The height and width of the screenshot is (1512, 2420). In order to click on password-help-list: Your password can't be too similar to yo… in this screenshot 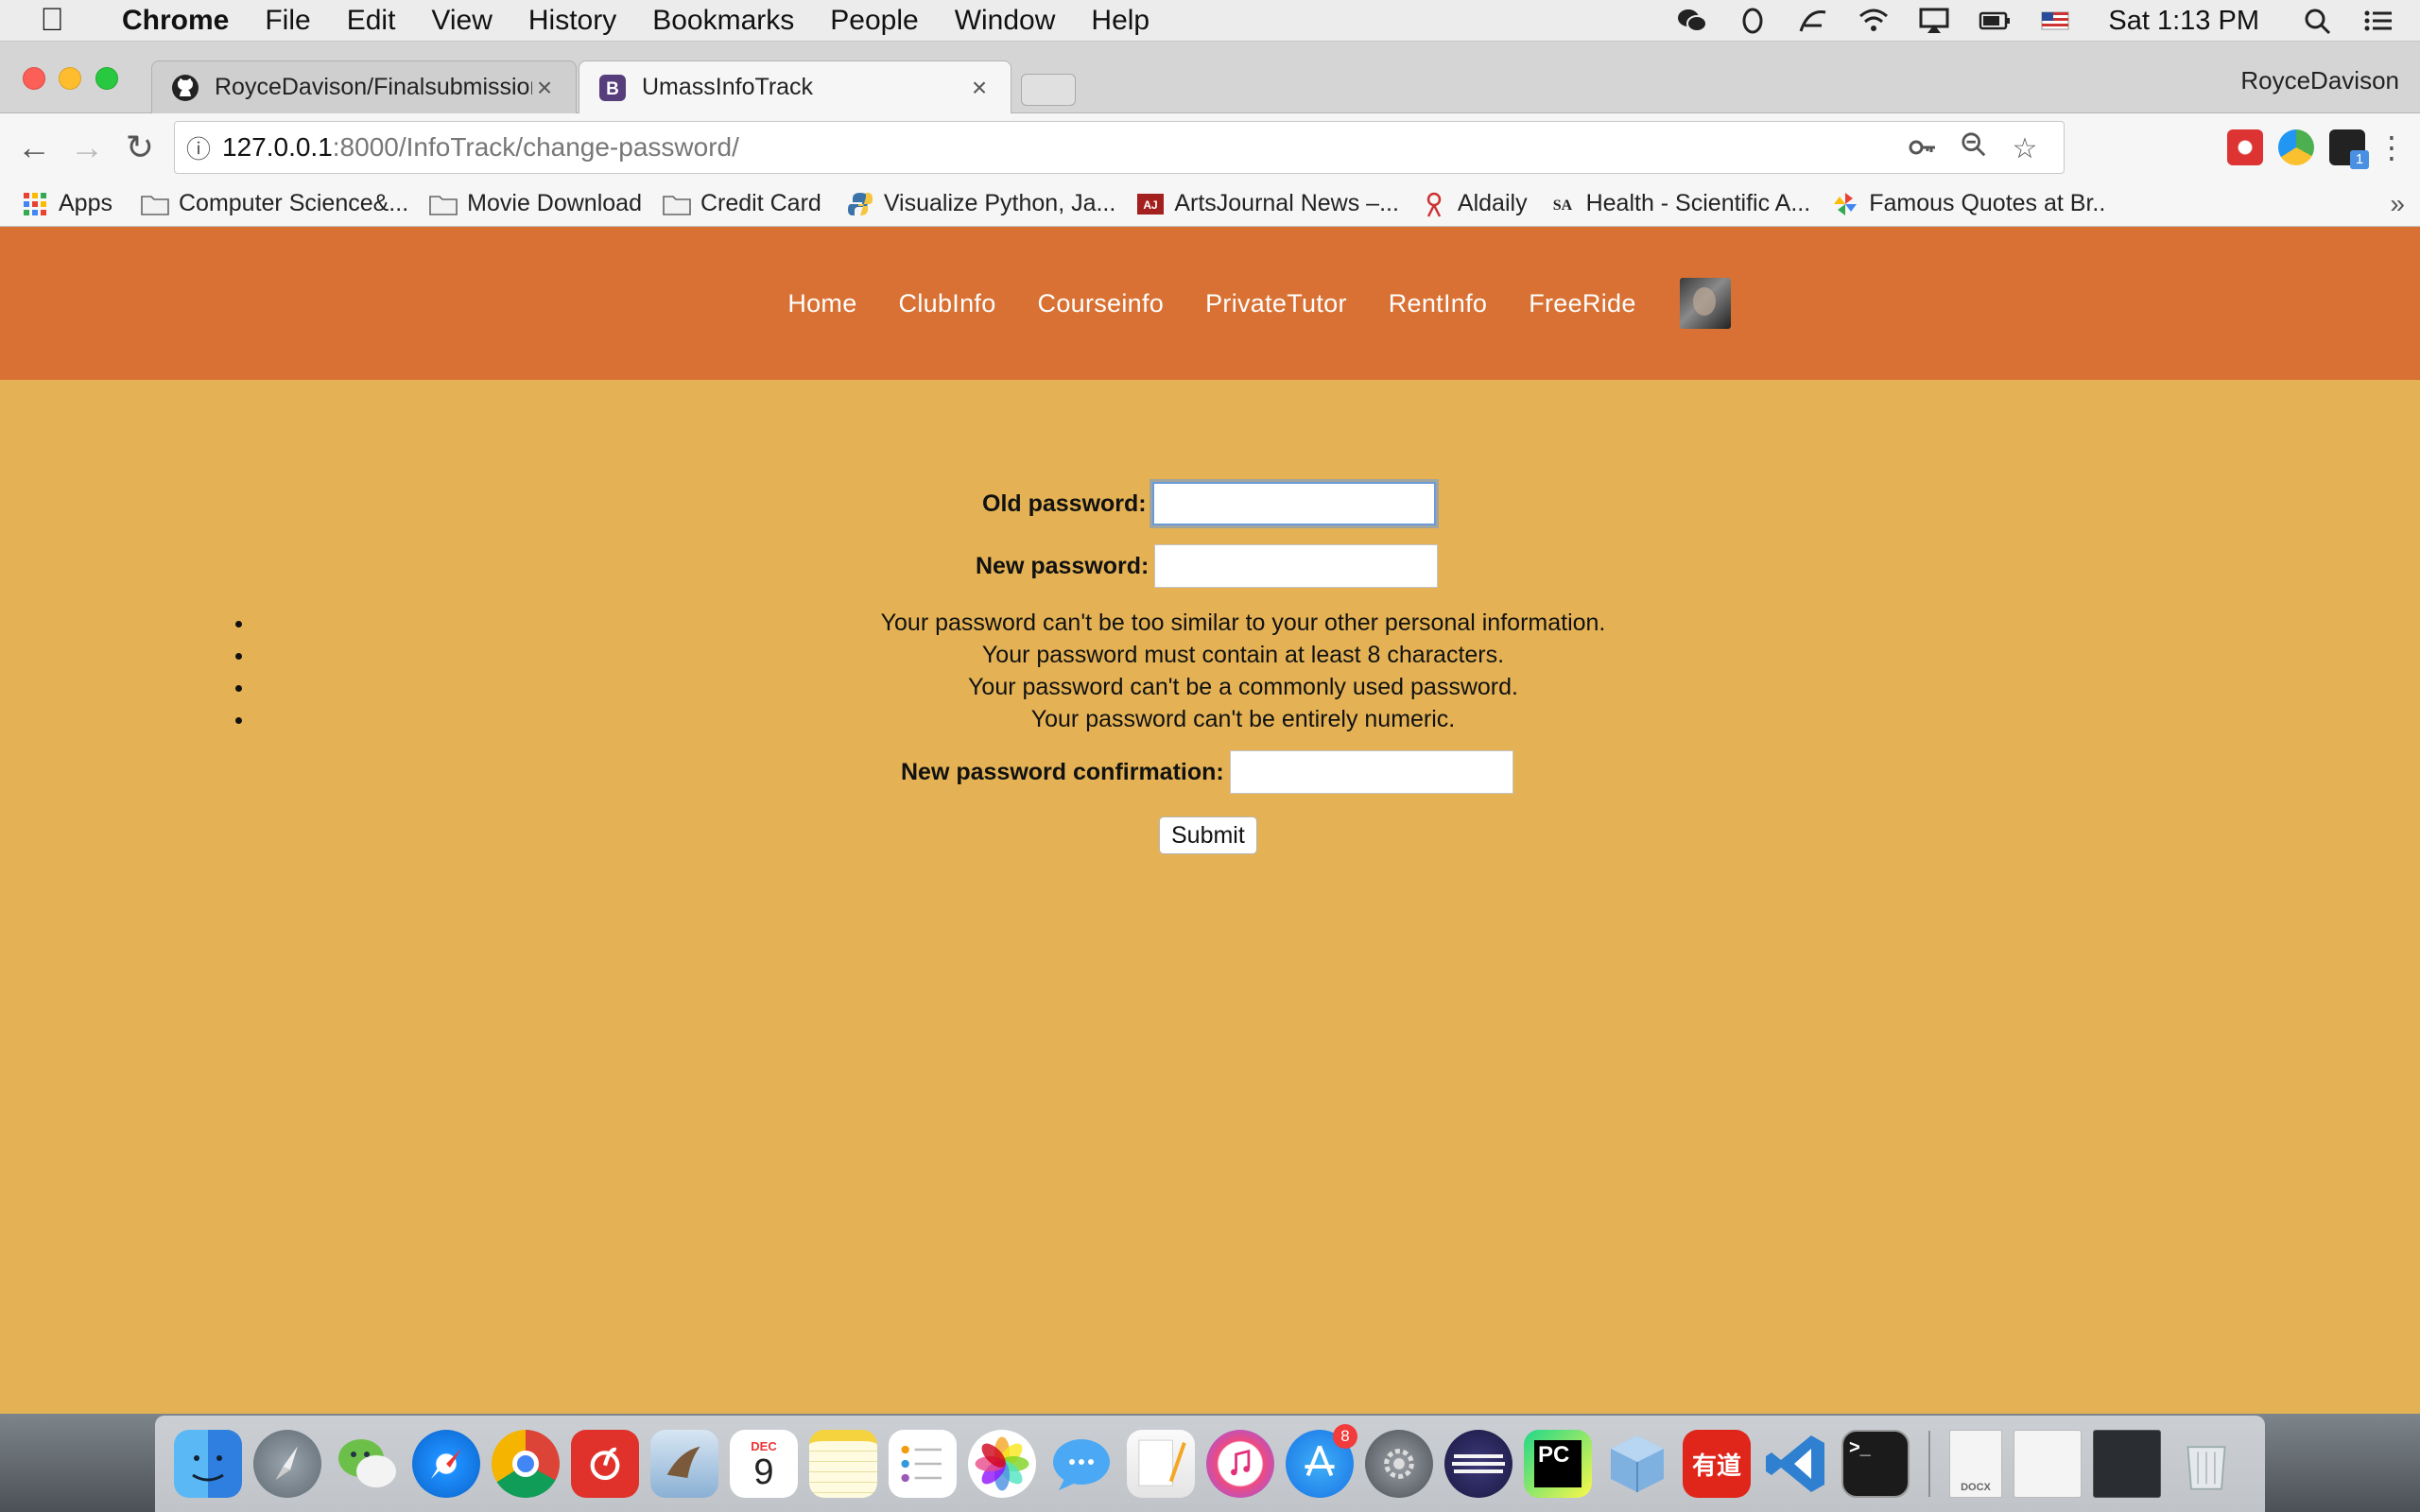, I will do `click(1243, 671)`.